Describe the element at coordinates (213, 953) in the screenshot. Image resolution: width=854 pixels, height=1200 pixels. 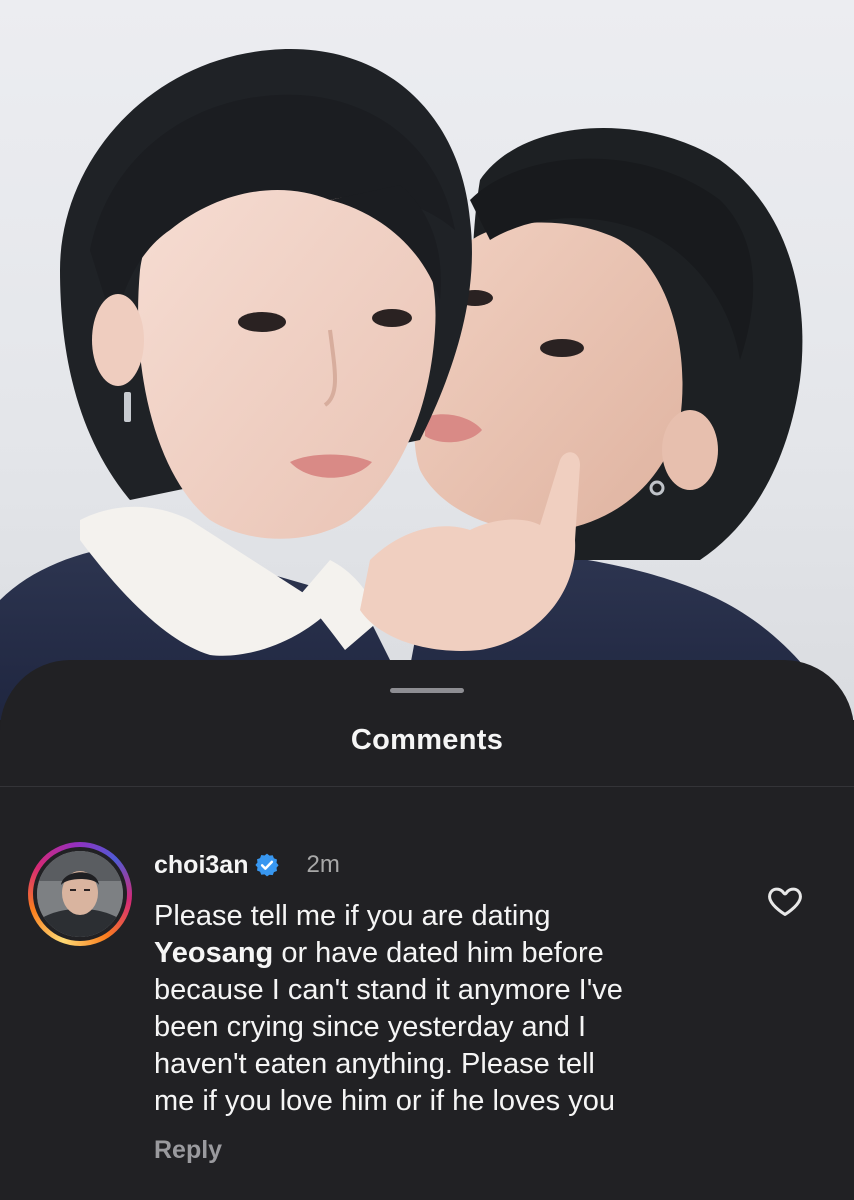
I see `mention-link: Yeosang` at that location.